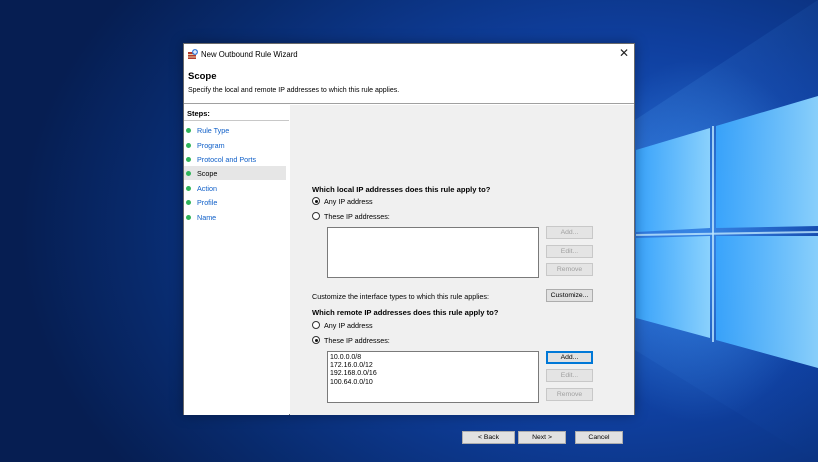 Image resolution: width=818 pixels, height=462 pixels. What do you see at coordinates (569, 394) in the screenshot?
I see `remote-remove-button: Remove` at bounding box center [569, 394].